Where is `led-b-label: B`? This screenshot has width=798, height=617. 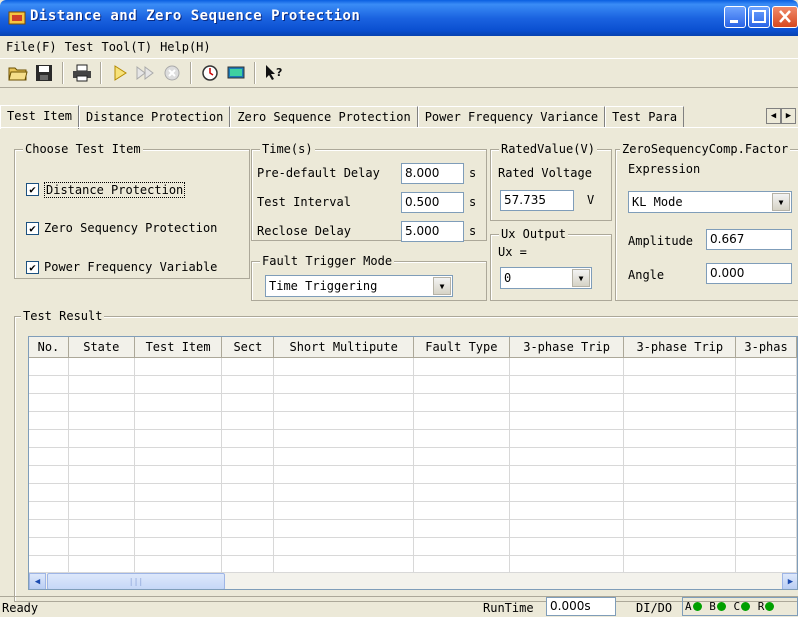
led-b-label: B is located at coordinates (712, 606).